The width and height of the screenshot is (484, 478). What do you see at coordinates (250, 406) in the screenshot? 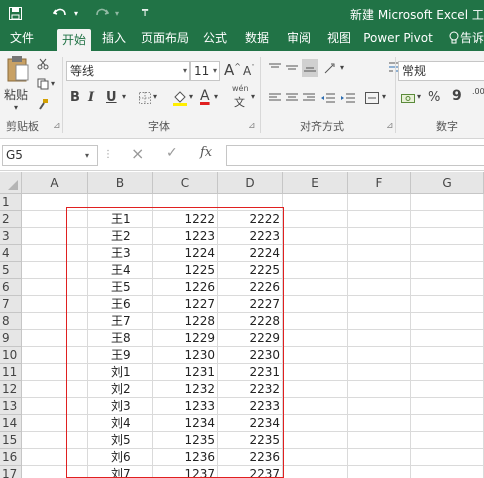
I see `cell-d: 2233` at bounding box center [250, 406].